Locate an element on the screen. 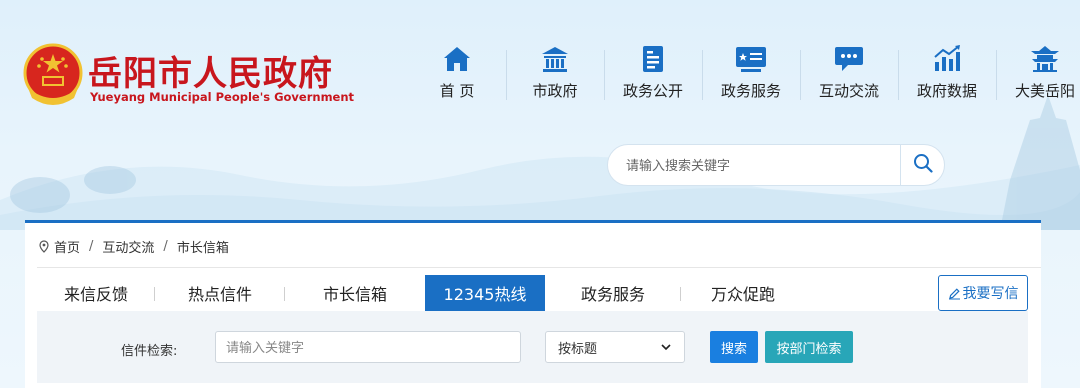 The image size is (1080, 388). select-value: 按标题 is located at coordinates (578, 349).